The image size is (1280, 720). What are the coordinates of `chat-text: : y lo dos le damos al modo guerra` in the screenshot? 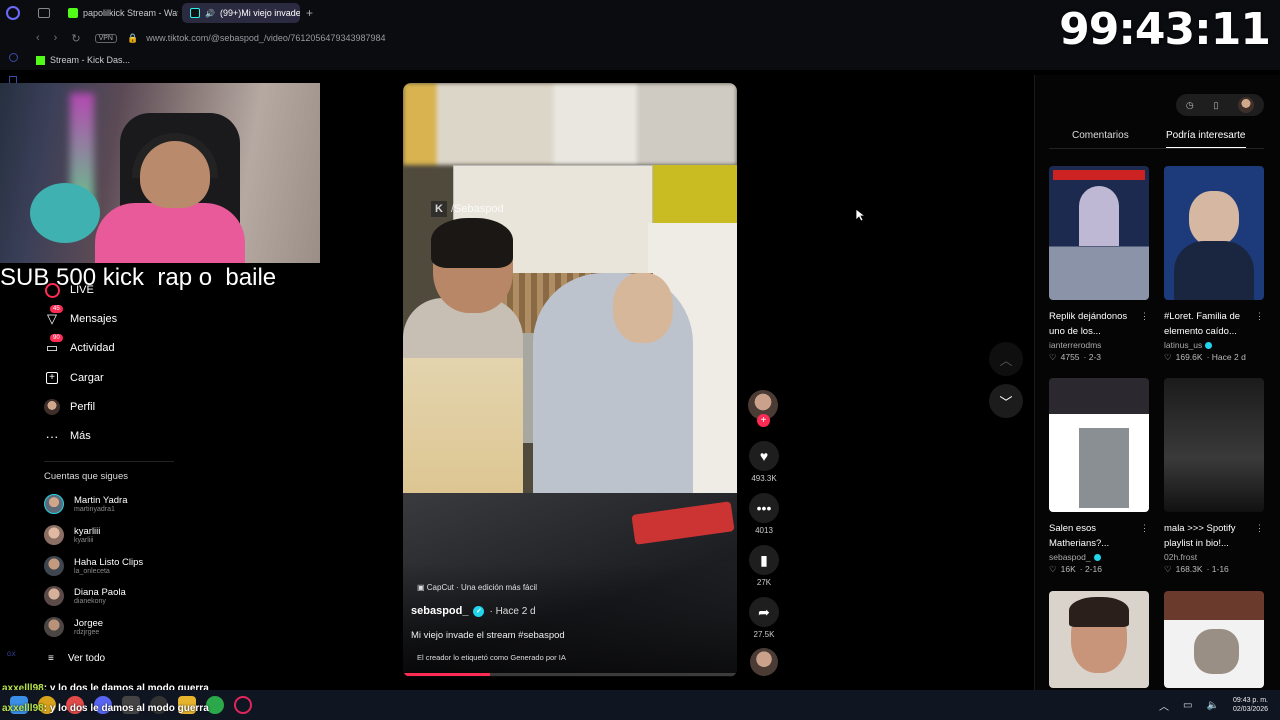 It's located at (126, 708).